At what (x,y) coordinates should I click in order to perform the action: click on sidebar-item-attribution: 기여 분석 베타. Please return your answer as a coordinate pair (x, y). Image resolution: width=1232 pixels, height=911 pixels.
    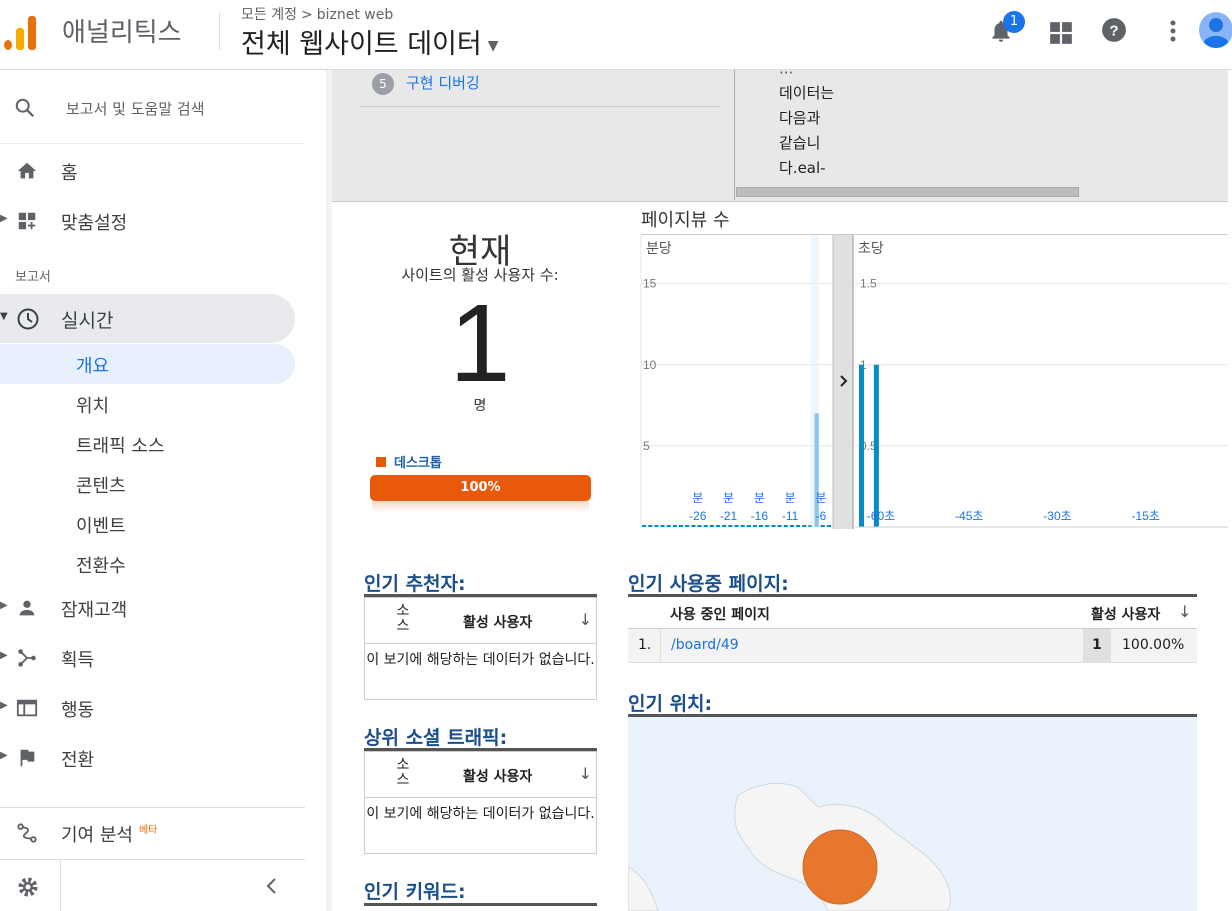
    Looking at the image, I should click on (152, 833).